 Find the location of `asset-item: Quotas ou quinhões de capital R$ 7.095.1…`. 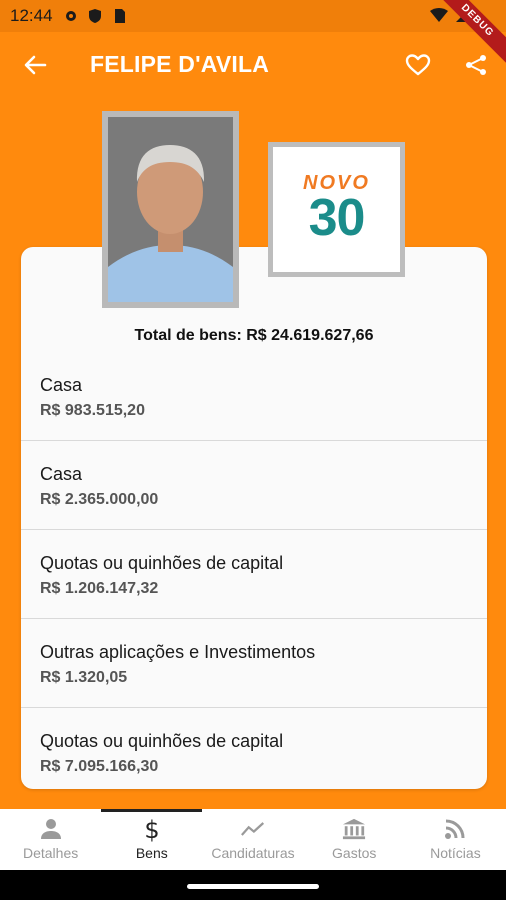

asset-item: Quotas ou quinhões de capital R$ 7.095.1… is located at coordinates (254, 748).